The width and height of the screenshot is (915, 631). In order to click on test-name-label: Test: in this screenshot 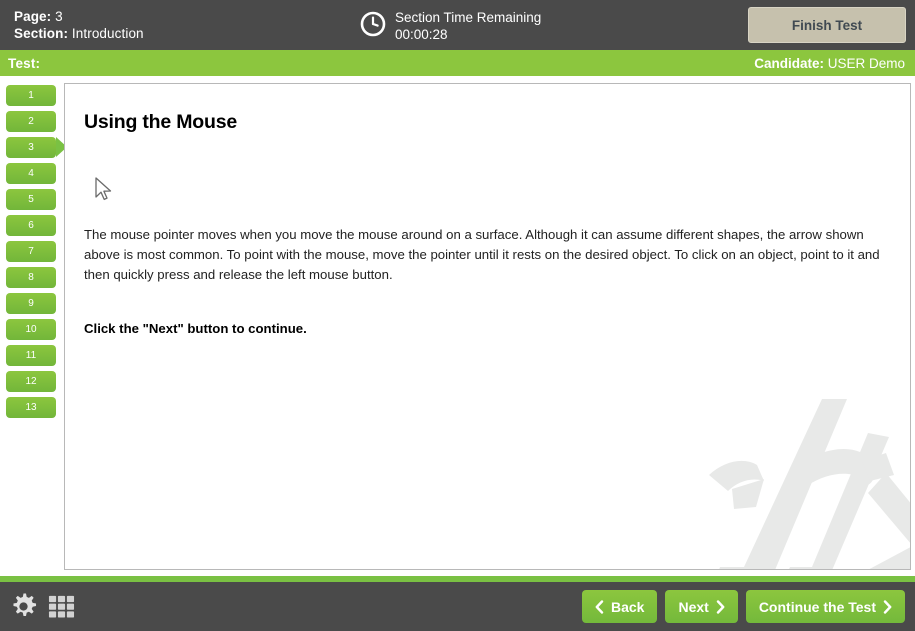, I will do `click(24, 63)`.